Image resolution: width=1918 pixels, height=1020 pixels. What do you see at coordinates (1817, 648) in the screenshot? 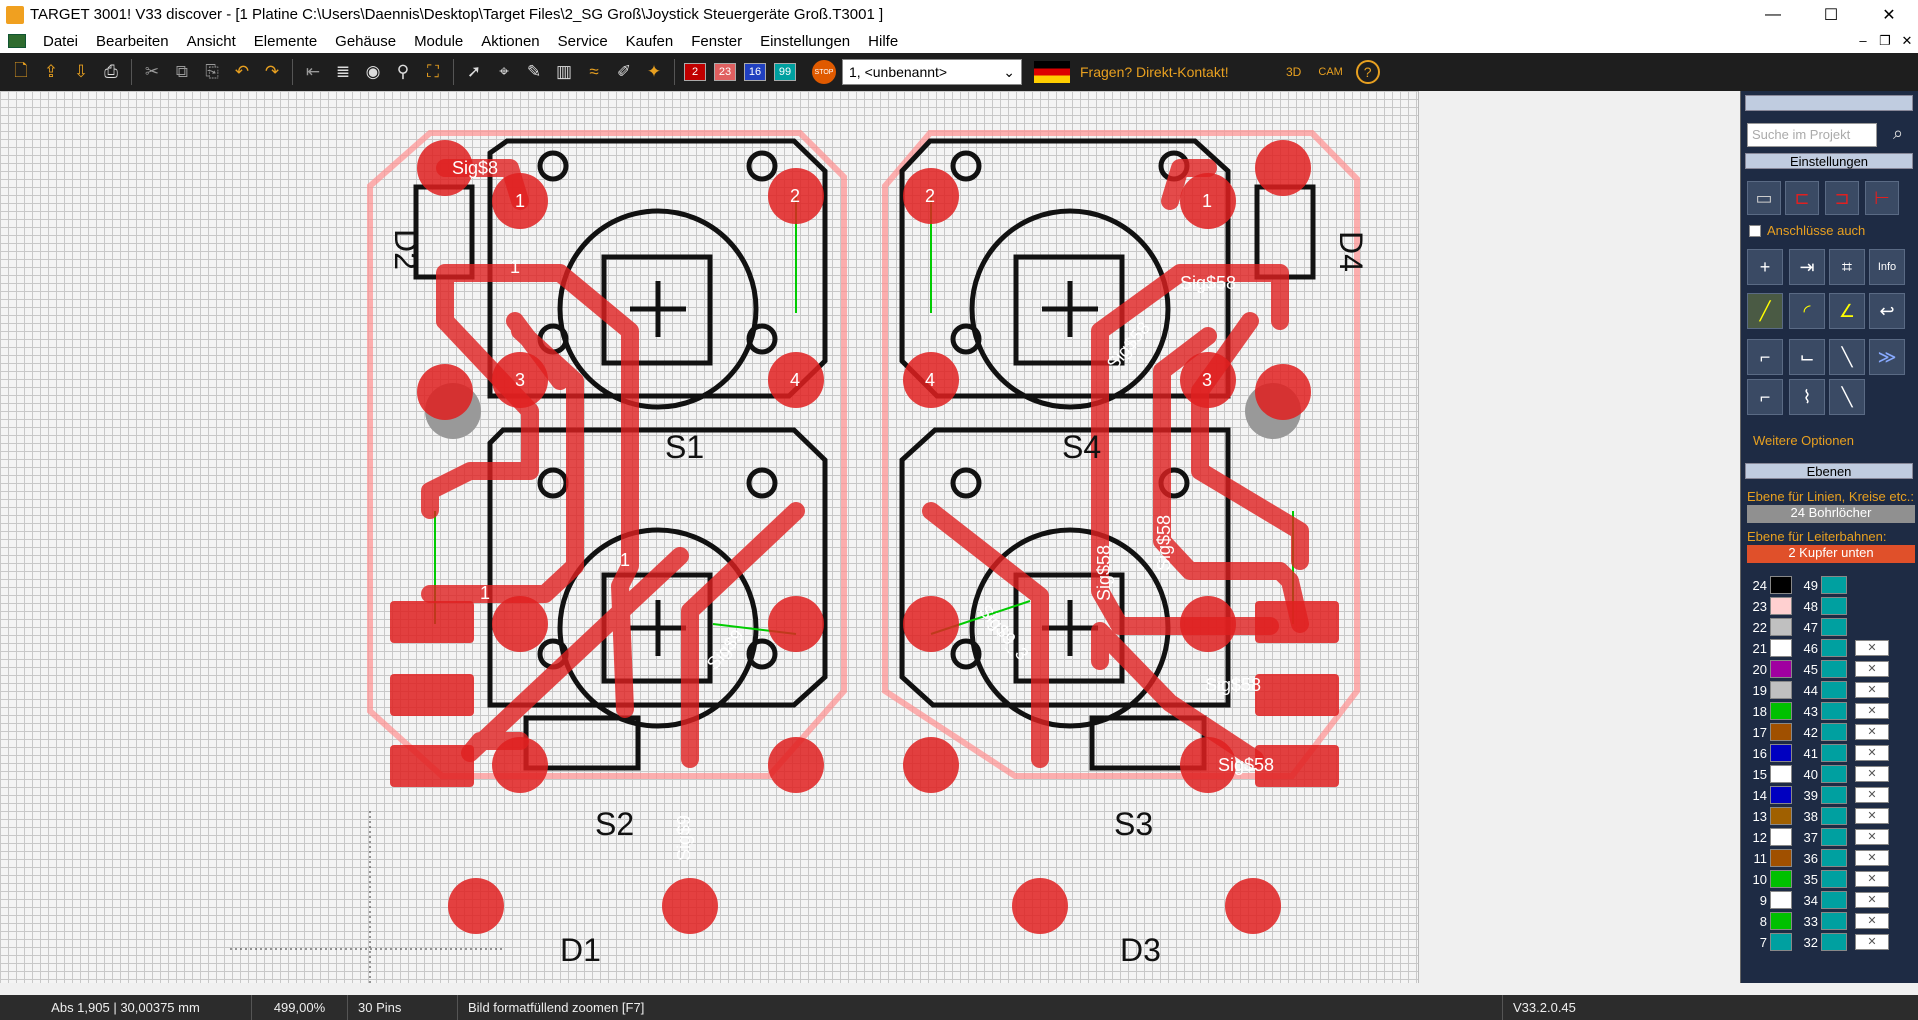
I see `layer-row: 21 46 ✕` at bounding box center [1817, 648].